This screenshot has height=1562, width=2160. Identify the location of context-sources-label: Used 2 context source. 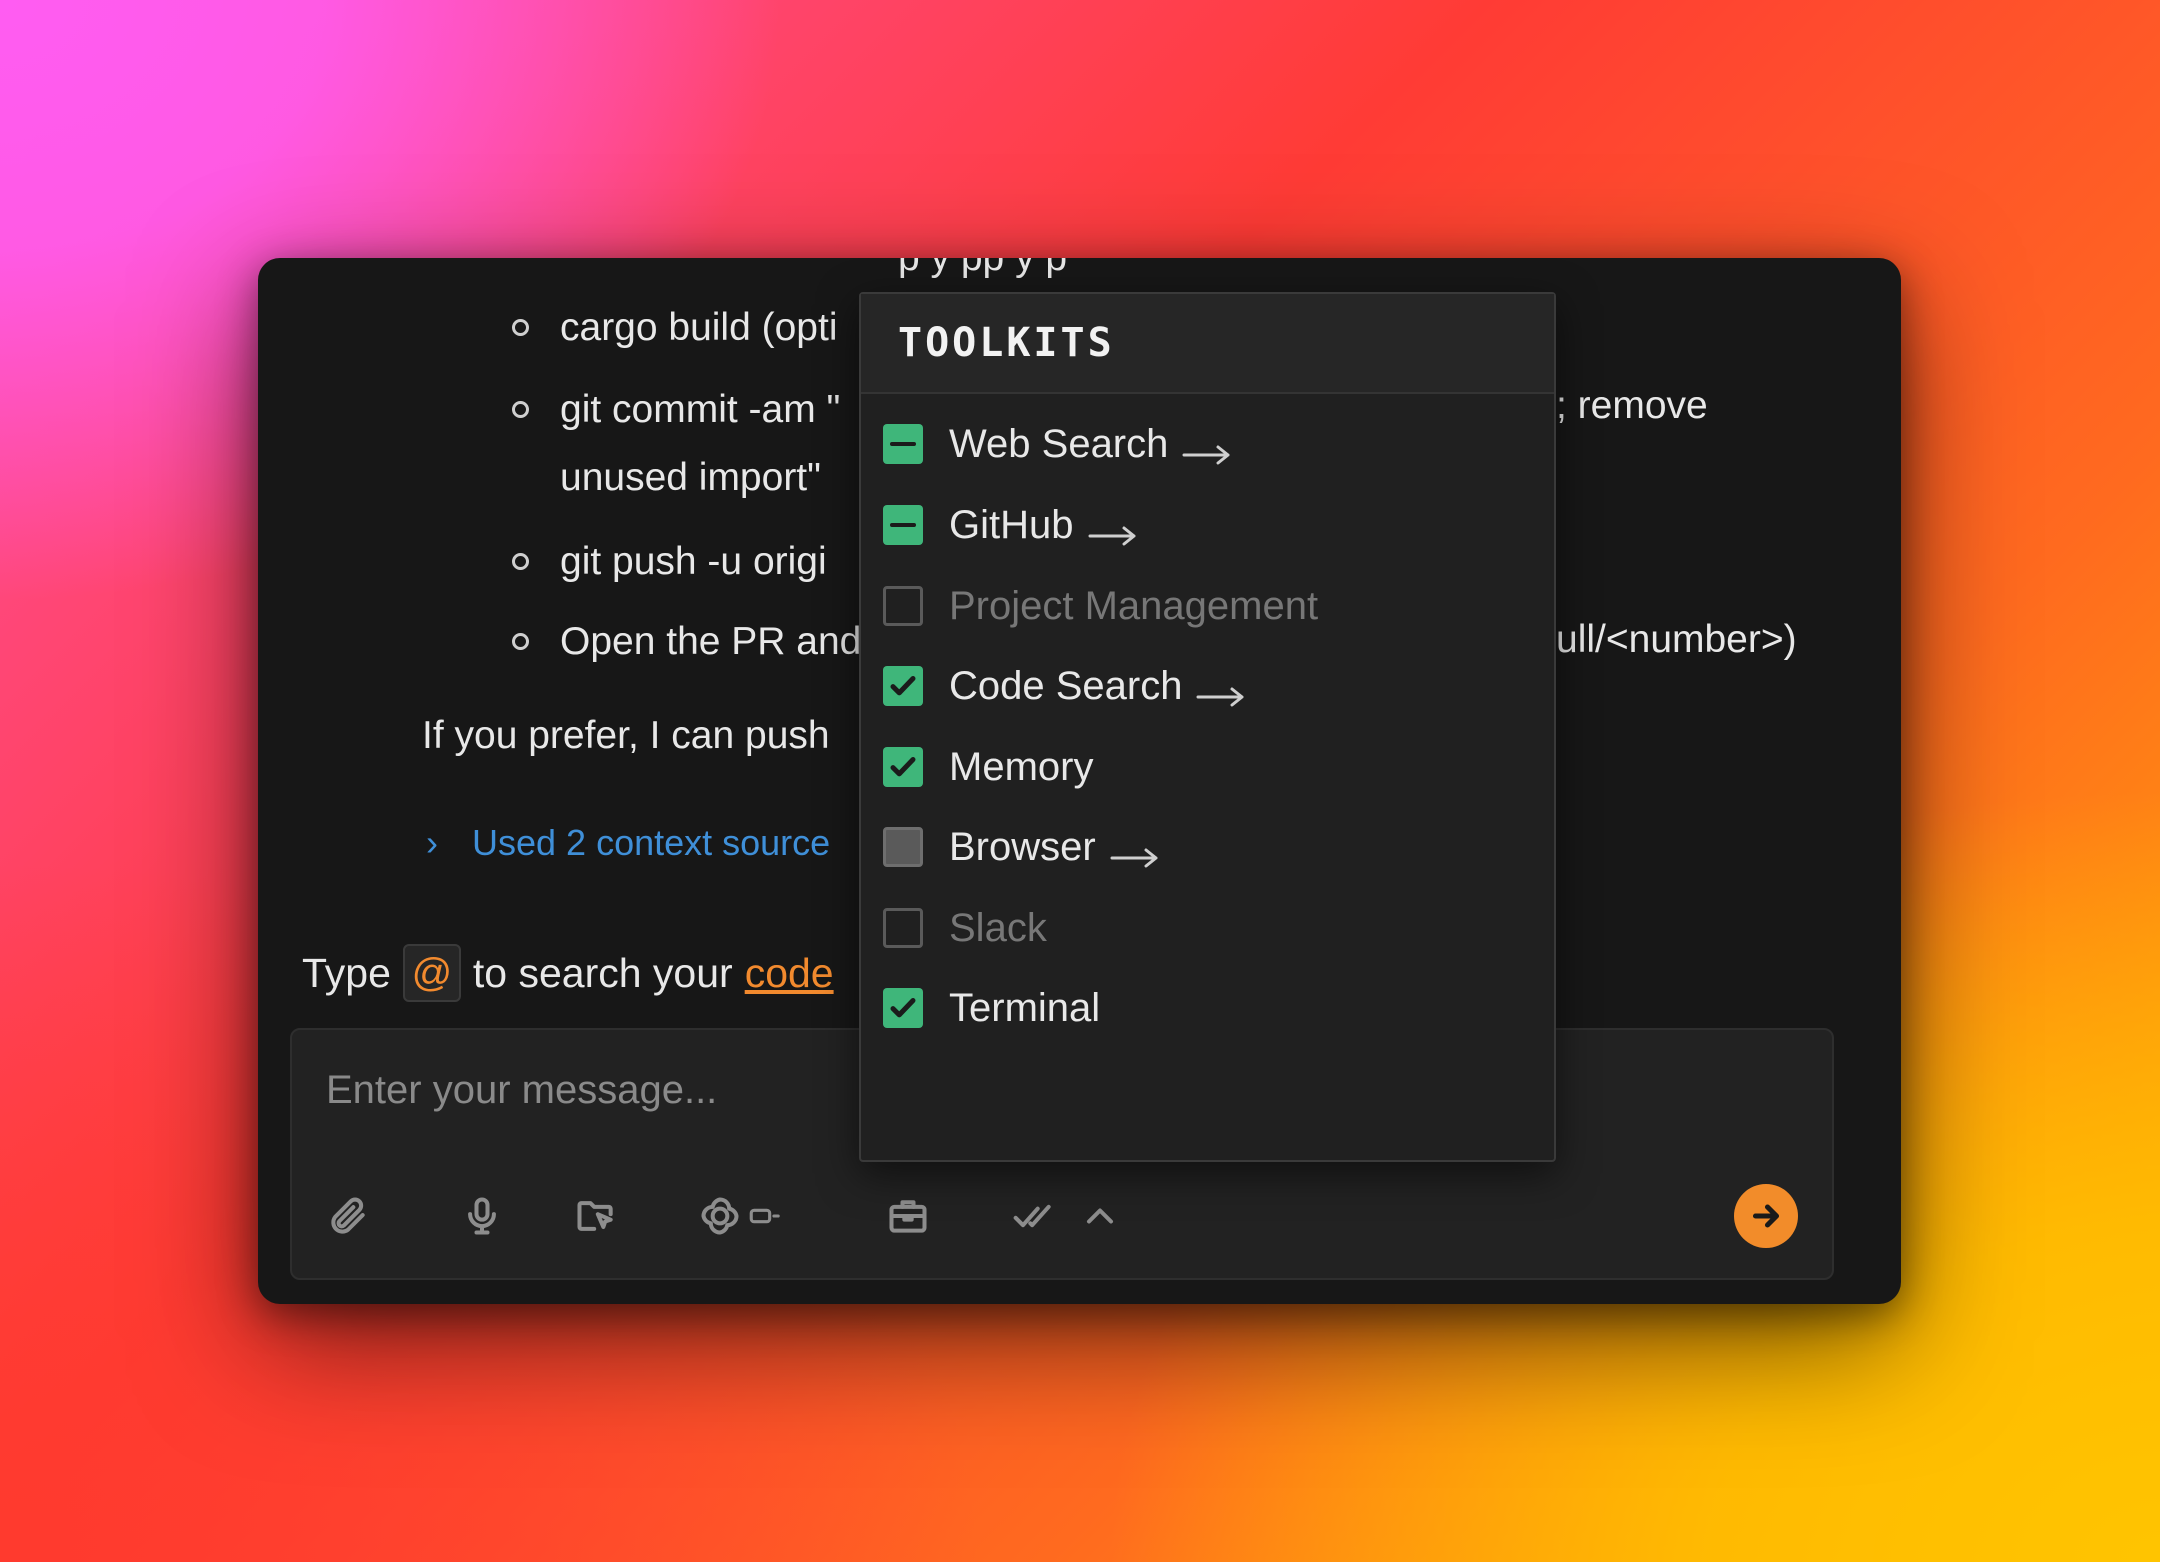
(651, 842).